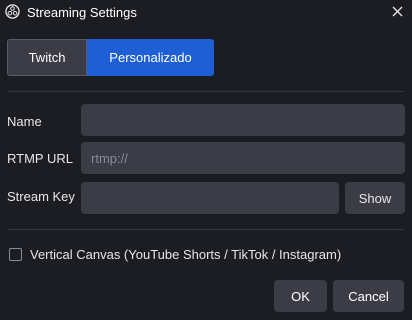  What do you see at coordinates (368, 296) in the screenshot?
I see `cancel-button: Cancel` at bounding box center [368, 296].